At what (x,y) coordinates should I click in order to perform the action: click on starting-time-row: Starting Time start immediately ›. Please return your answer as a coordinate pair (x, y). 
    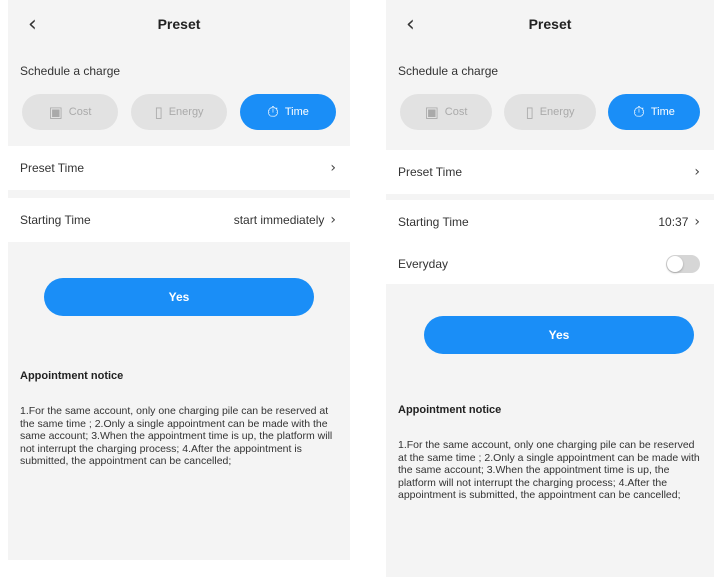
    Looking at the image, I should click on (179, 220).